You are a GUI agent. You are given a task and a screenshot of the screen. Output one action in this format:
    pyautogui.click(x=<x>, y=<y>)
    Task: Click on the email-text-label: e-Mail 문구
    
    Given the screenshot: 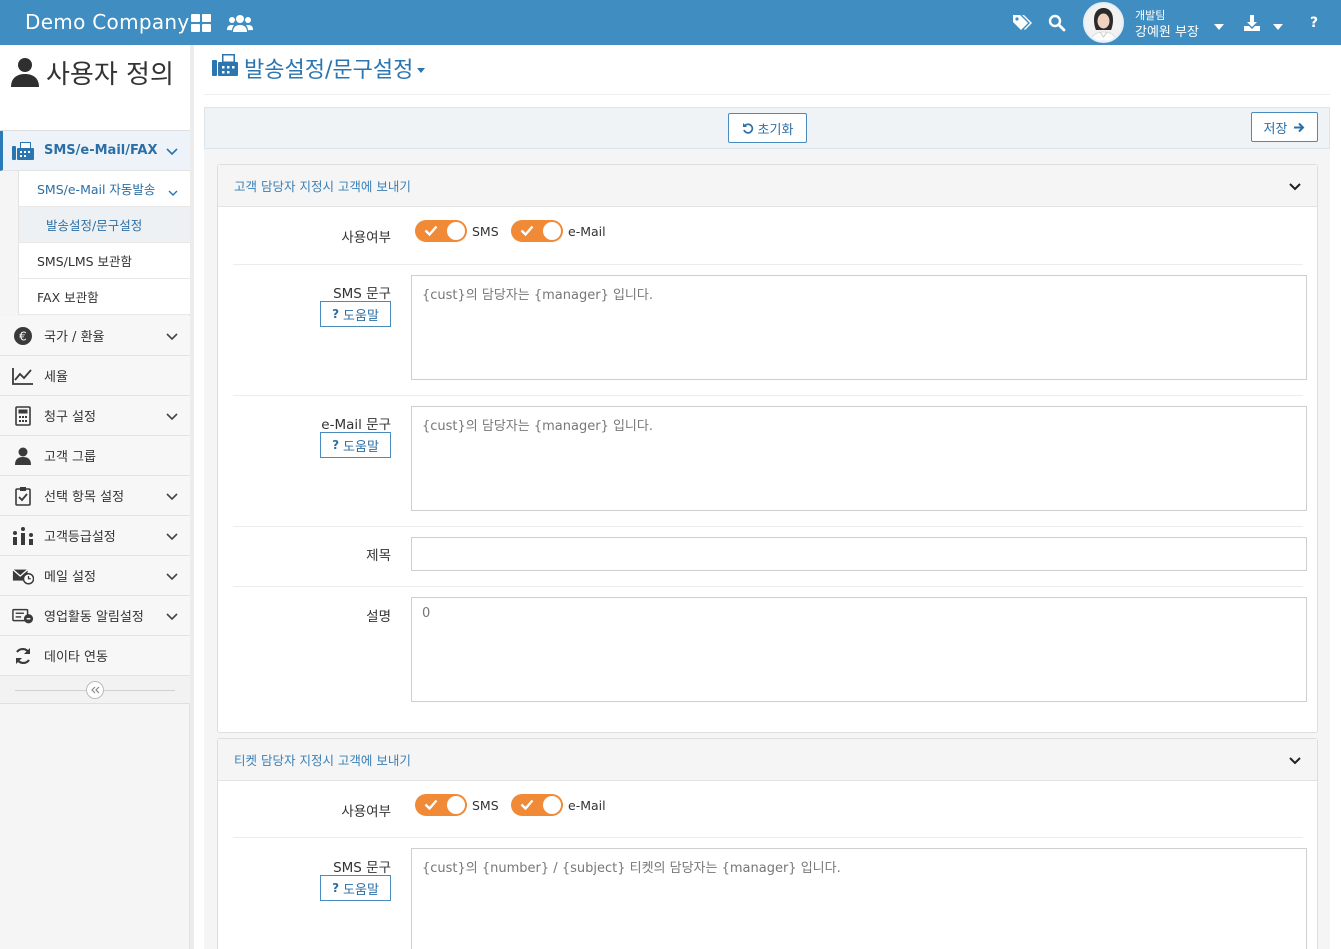 What is the action you would take?
    pyautogui.click(x=356, y=425)
    